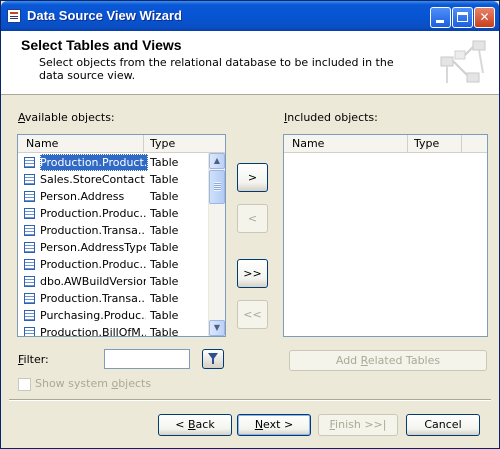 The image size is (500, 449). Describe the element at coordinates (217, 328) in the screenshot. I see `scroll-down-button: ▼` at that location.